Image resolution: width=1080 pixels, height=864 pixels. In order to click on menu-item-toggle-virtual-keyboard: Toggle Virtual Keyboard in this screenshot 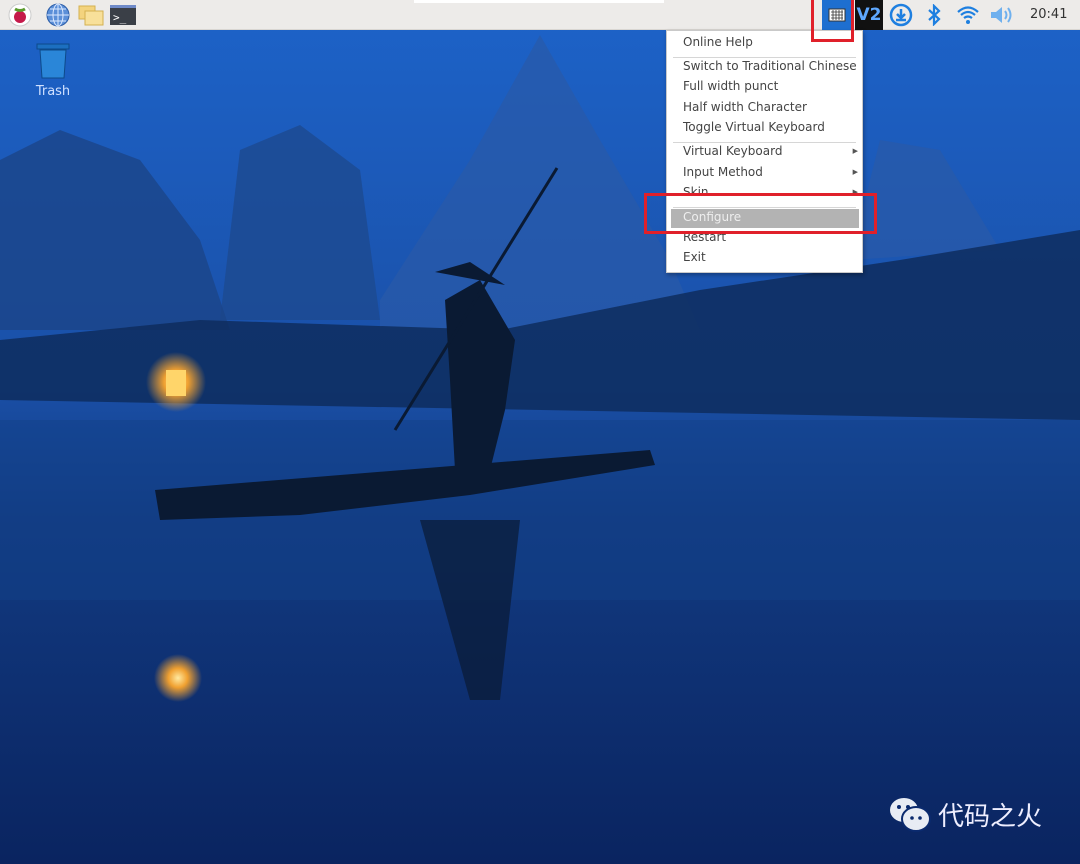, I will do `click(754, 127)`.